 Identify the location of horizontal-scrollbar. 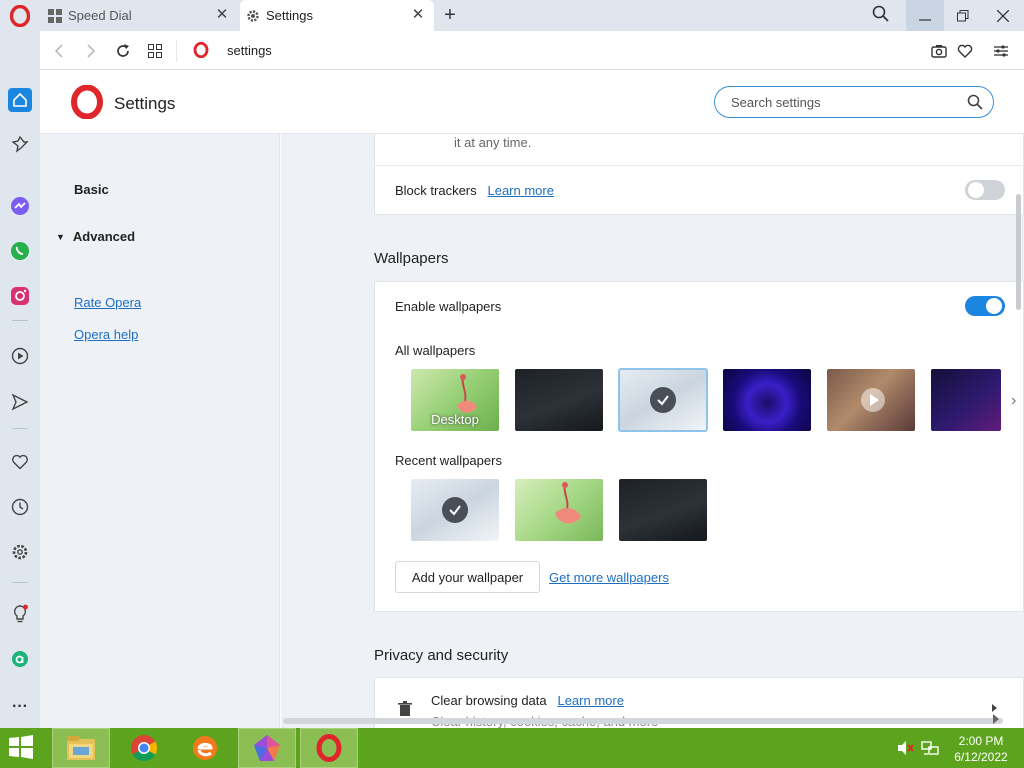
(643, 721).